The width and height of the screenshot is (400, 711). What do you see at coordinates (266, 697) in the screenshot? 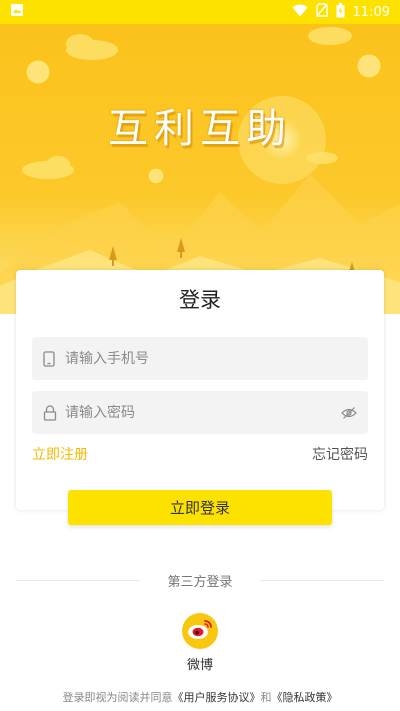
I see `agreement-conjunction: 和` at bounding box center [266, 697].